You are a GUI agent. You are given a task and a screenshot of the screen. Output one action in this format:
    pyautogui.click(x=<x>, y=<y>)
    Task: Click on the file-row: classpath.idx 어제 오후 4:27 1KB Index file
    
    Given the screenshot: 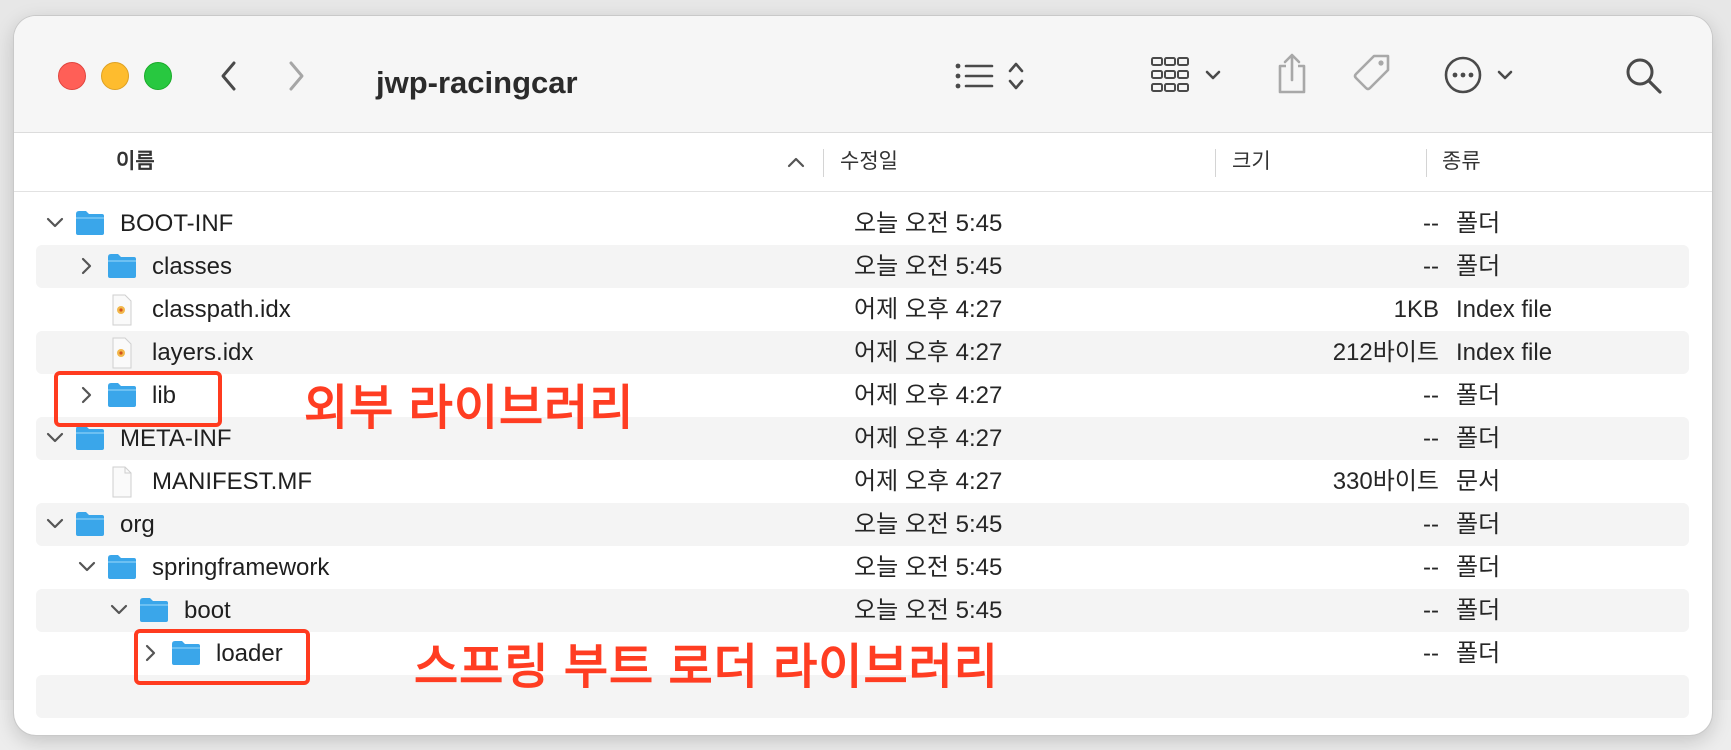 What is the action you would take?
    pyautogui.click(x=862, y=309)
    